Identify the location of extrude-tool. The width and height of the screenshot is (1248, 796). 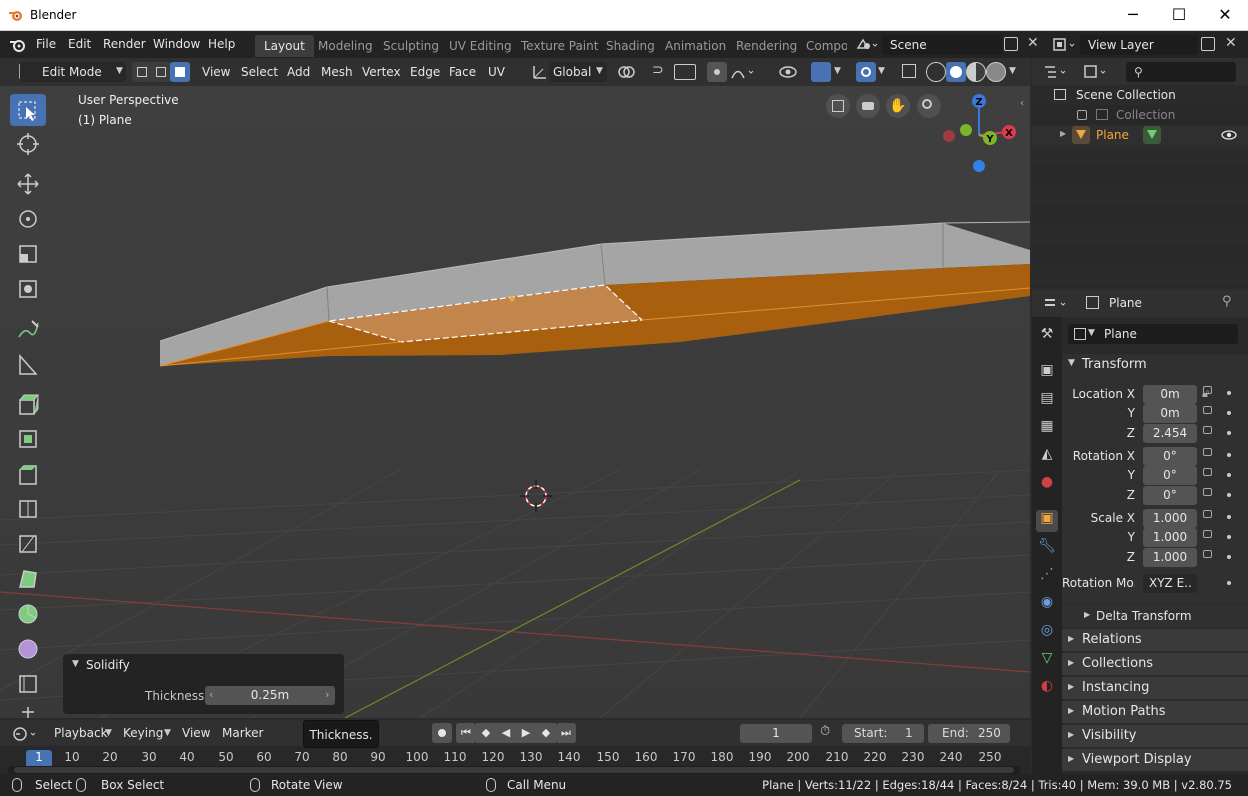
(28, 404).